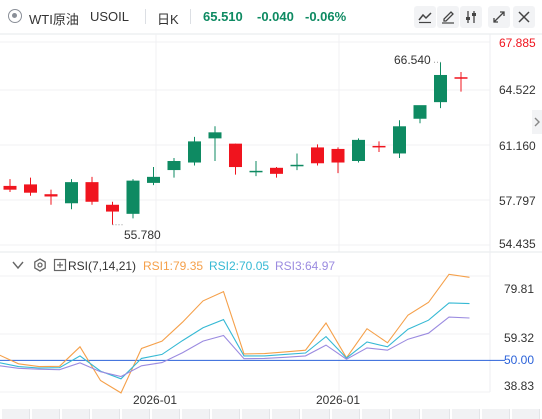  Describe the element at coordinates (519, 360) in the screenshot. I see `rsi-reference-label: 50.00` at that location.